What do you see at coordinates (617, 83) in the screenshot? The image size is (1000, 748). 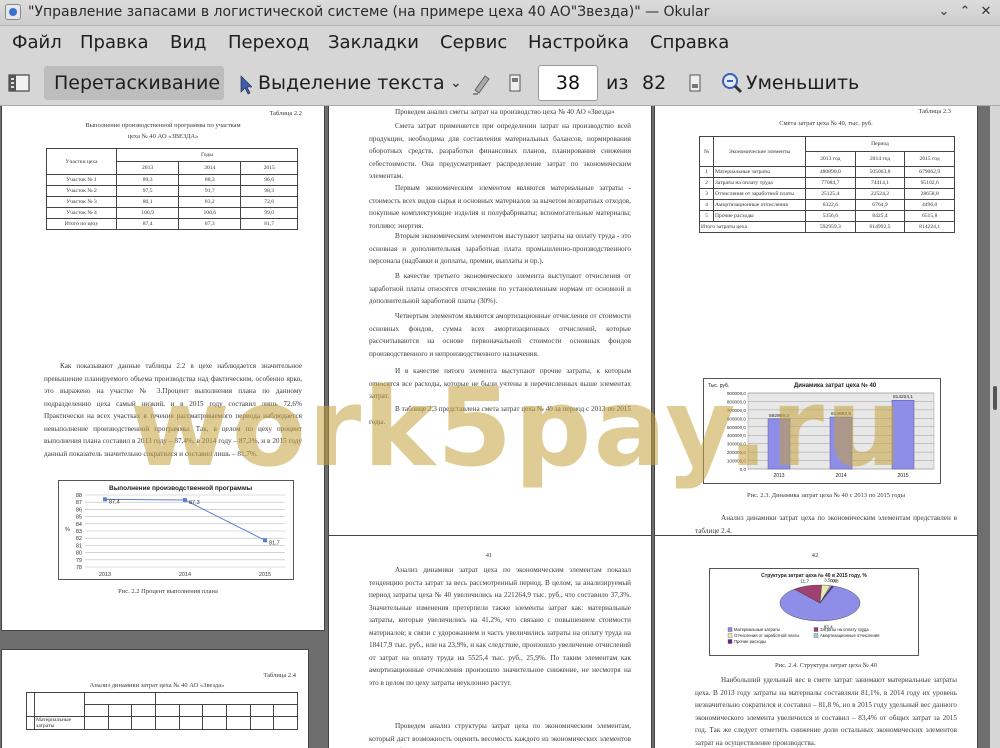 I see `page-of-label: из` at bounding box center [617, 83].